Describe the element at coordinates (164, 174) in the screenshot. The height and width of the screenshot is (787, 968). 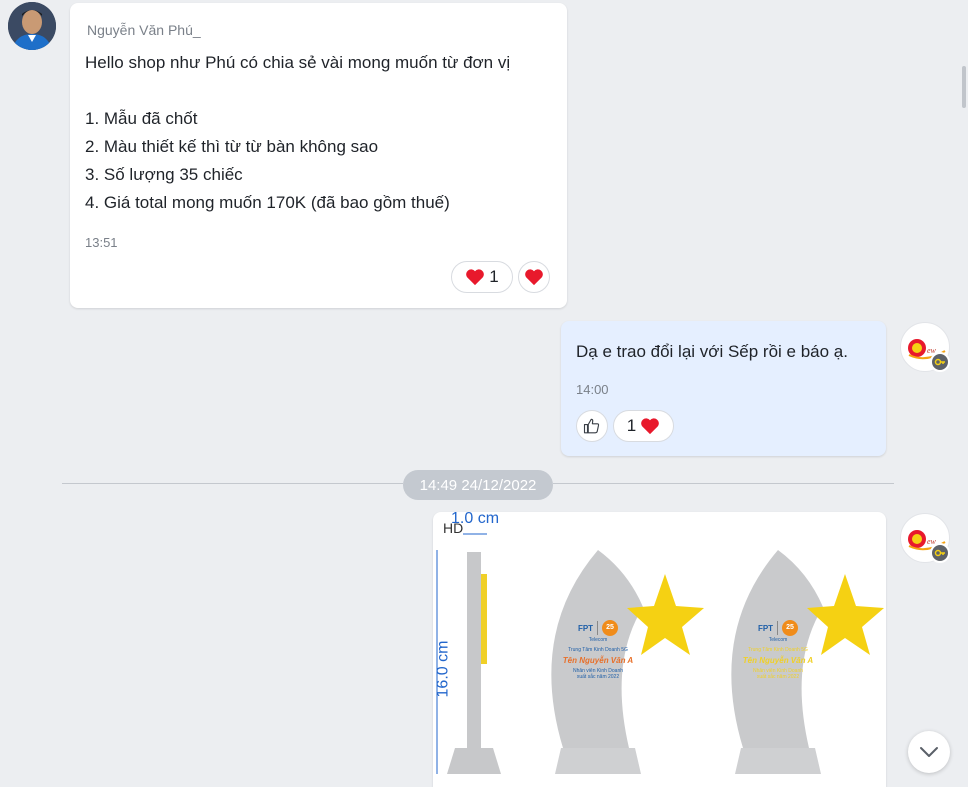
I see `message-line: 3. Số lượng 35 chiếc` at that location.